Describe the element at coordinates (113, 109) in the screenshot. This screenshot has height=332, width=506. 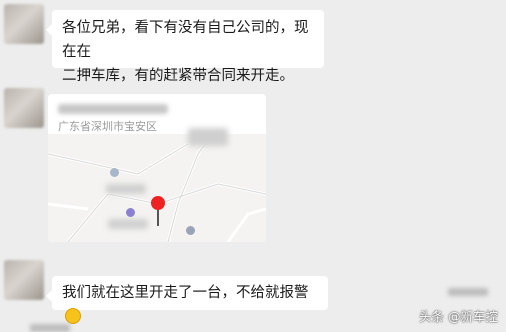
I see `location-name-redacted` at that location.